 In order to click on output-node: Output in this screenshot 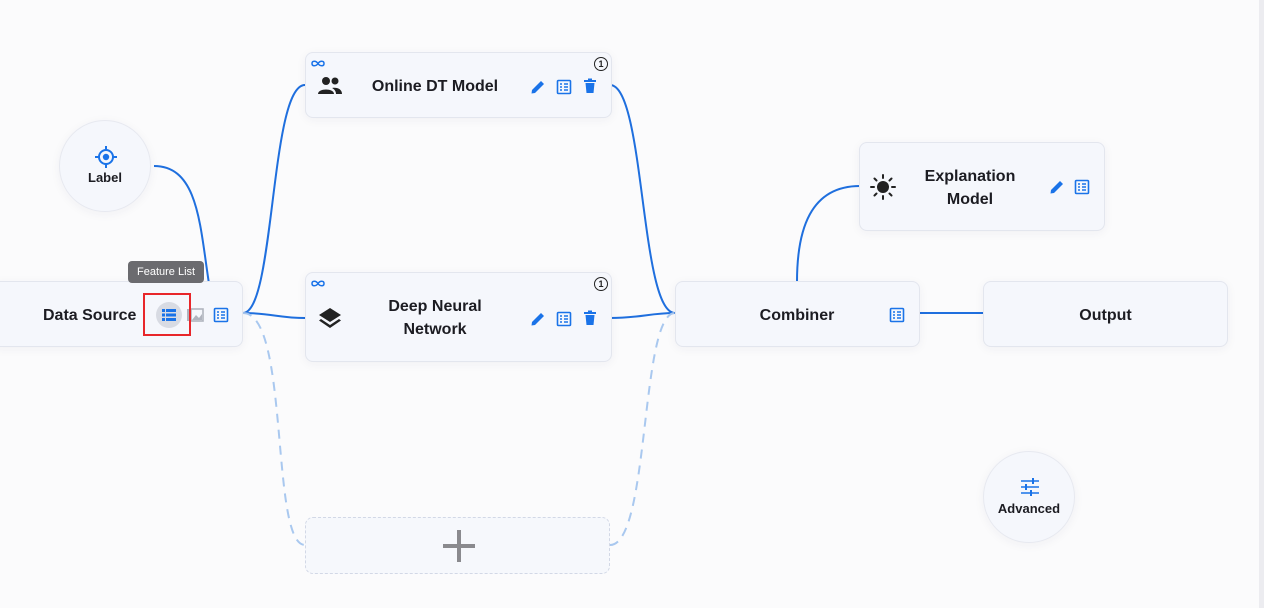, I will do `click(1105, 314)`.